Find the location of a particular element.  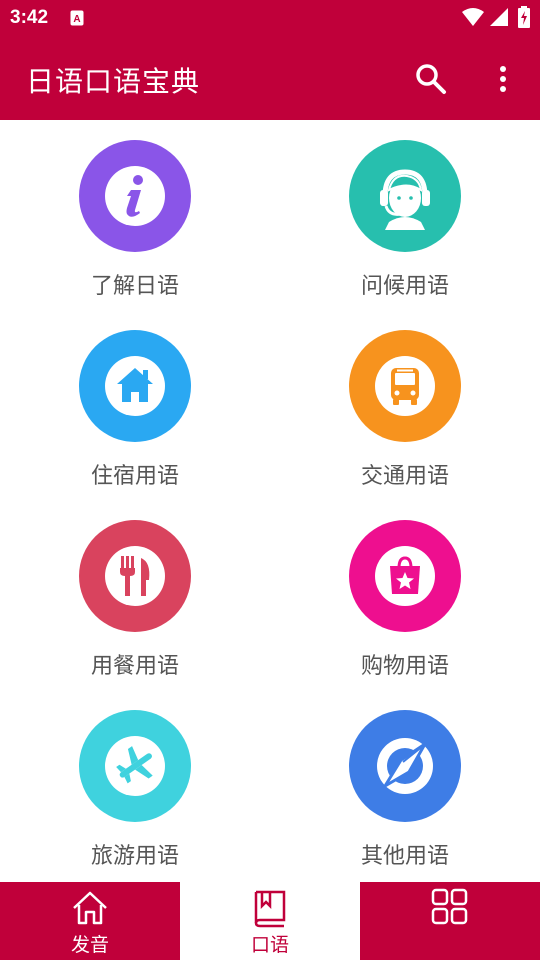

category-label: 问候用语 is located at coordinates (404, 286).